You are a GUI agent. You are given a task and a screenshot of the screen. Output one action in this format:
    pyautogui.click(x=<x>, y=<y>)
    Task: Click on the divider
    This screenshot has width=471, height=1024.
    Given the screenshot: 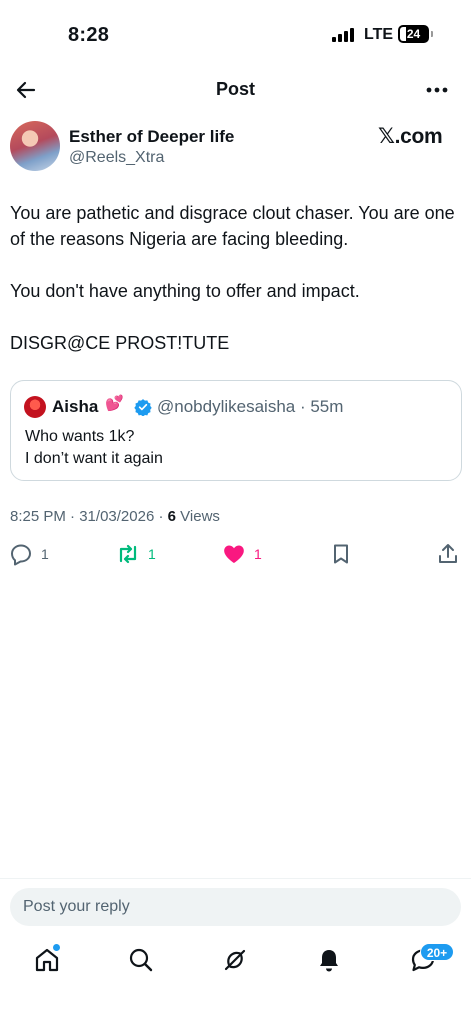 What is the action you would take?
    pyautogui.click(x=235, y=878)
    